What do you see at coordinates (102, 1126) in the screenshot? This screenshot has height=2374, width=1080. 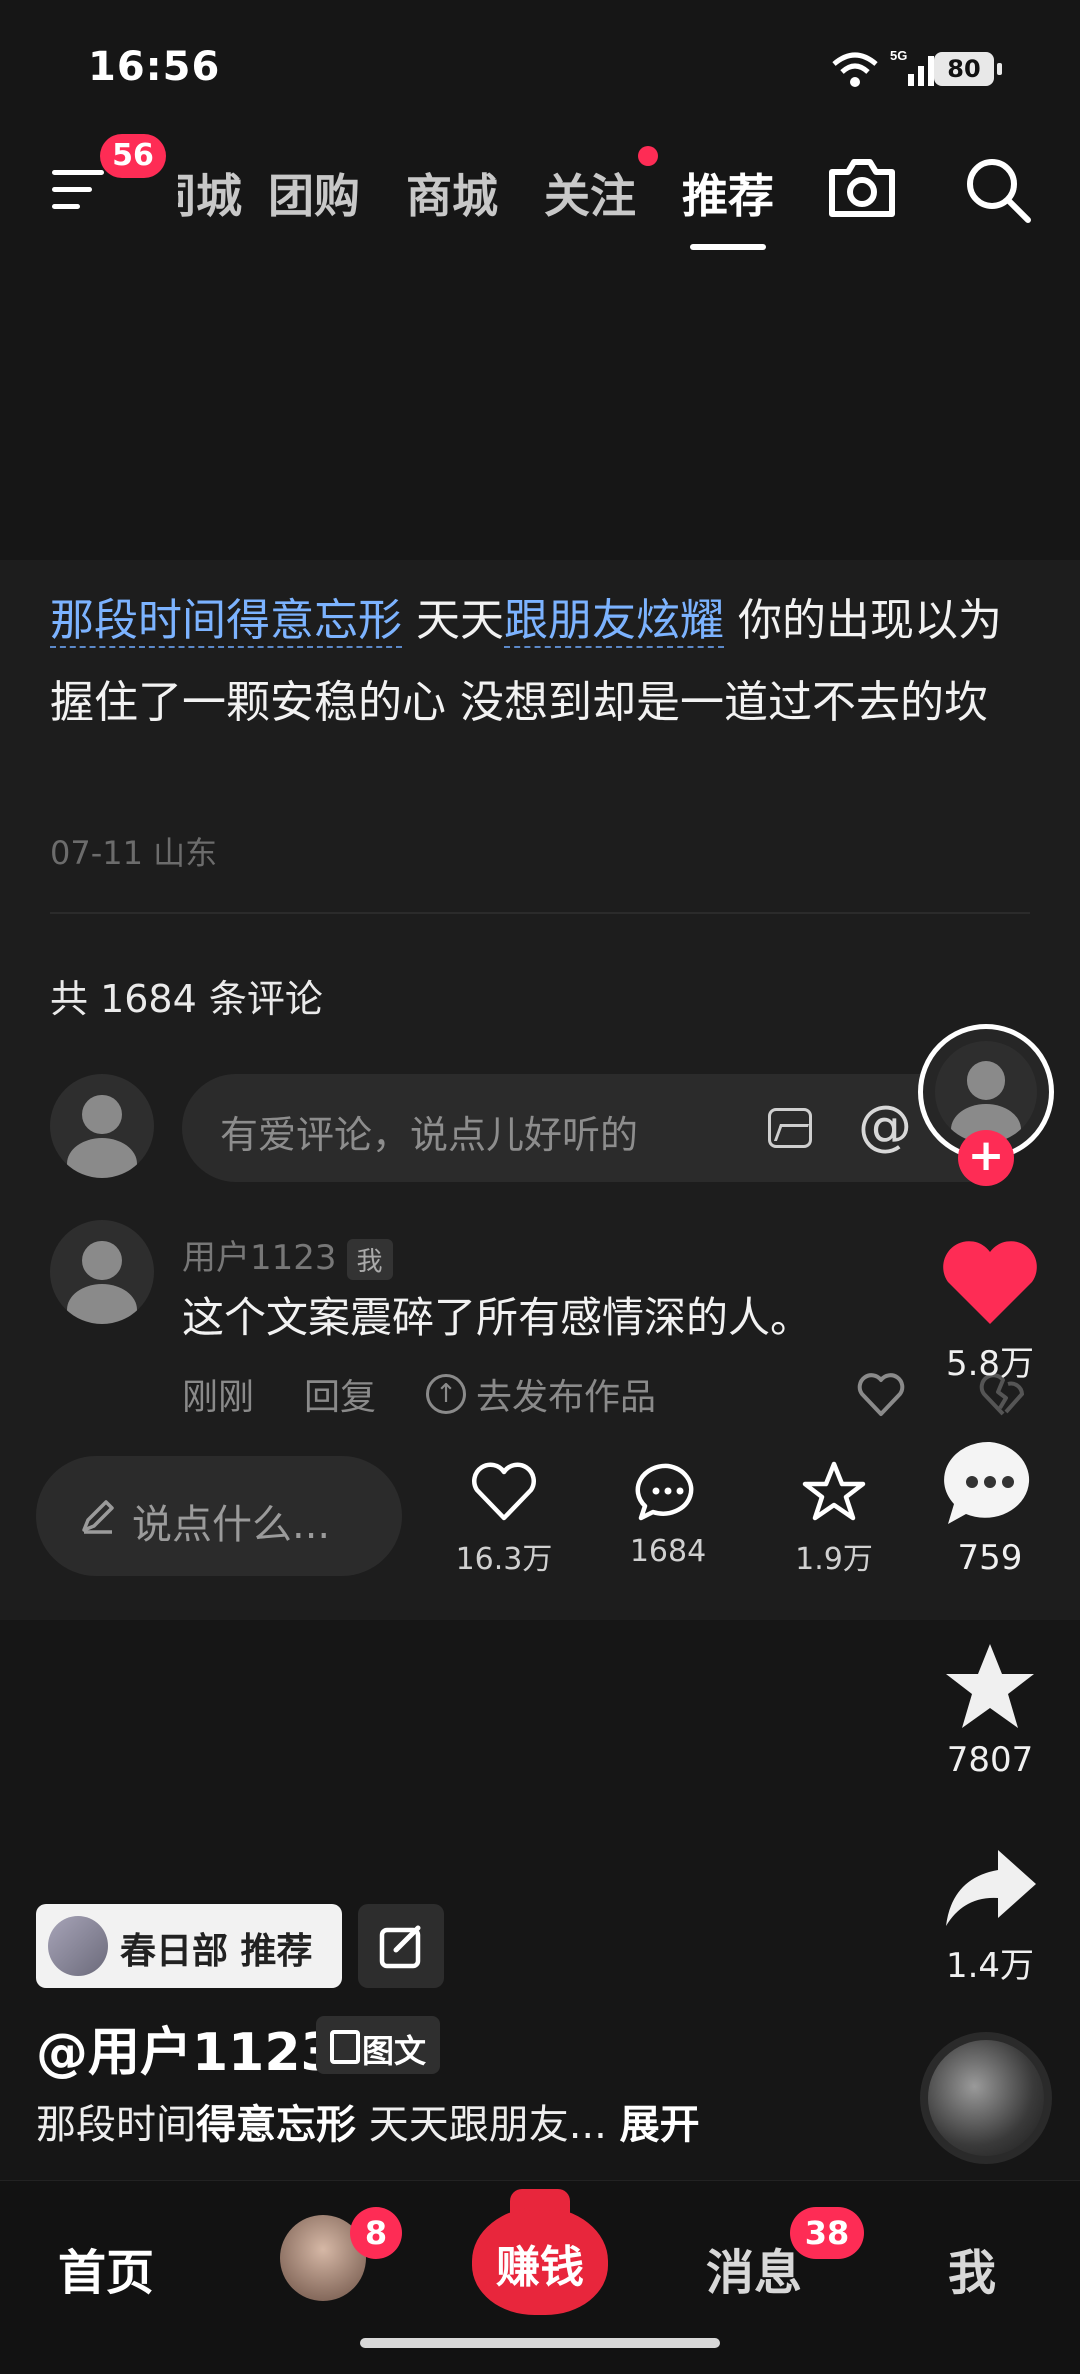 I see `my-avatar` at bounding box center [102, 1126].